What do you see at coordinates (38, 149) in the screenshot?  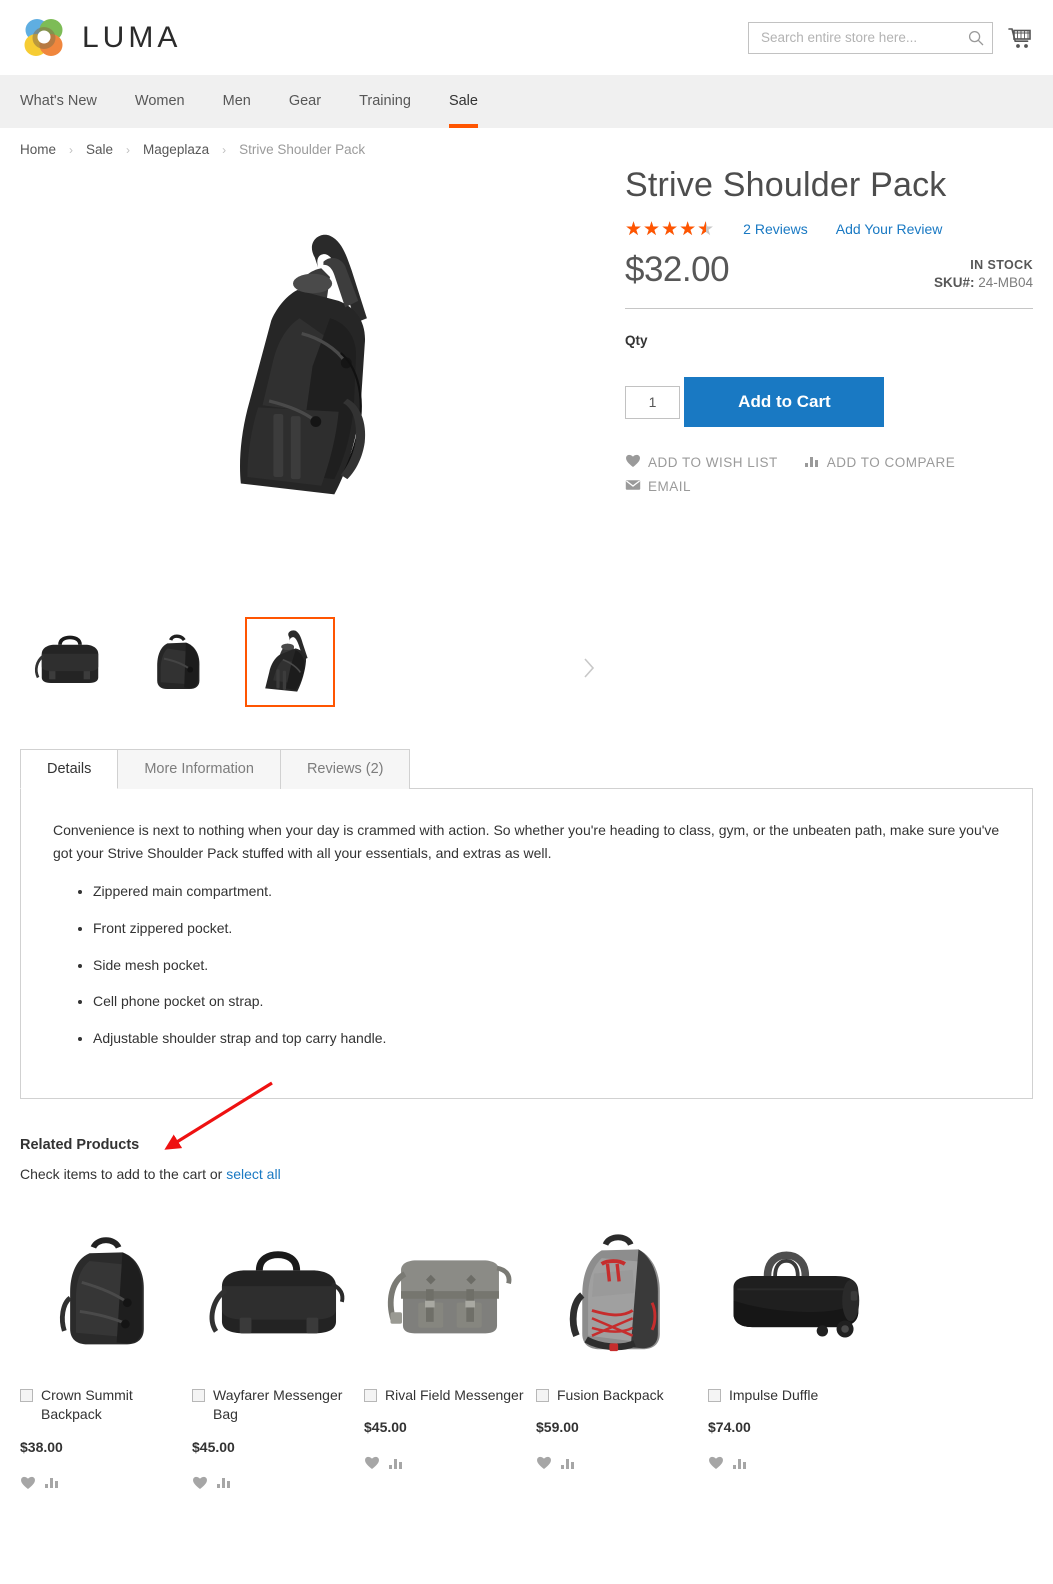 I see `breadcrumb-item-home: Home` at bounding box center [38, 149].